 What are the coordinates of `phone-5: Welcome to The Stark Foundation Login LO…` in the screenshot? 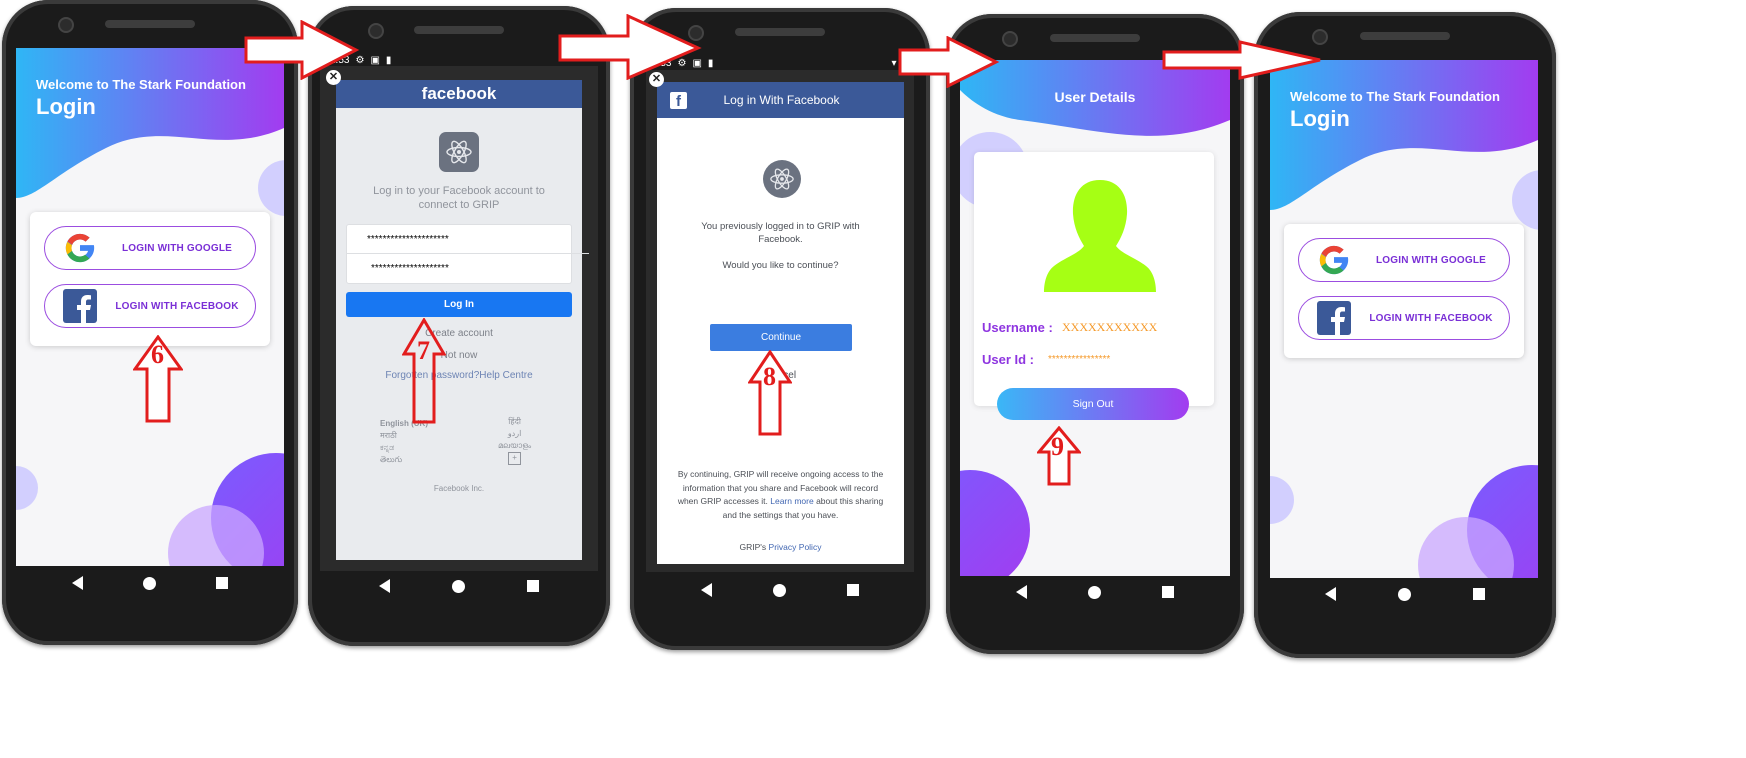 It's located at (1405, 335).